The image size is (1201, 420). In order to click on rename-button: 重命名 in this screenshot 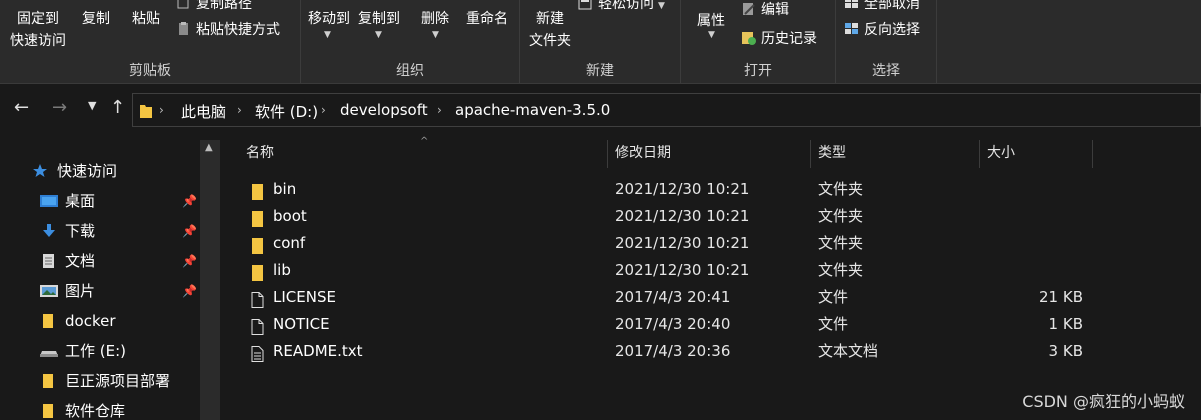, I will do `click(487, 19)`.